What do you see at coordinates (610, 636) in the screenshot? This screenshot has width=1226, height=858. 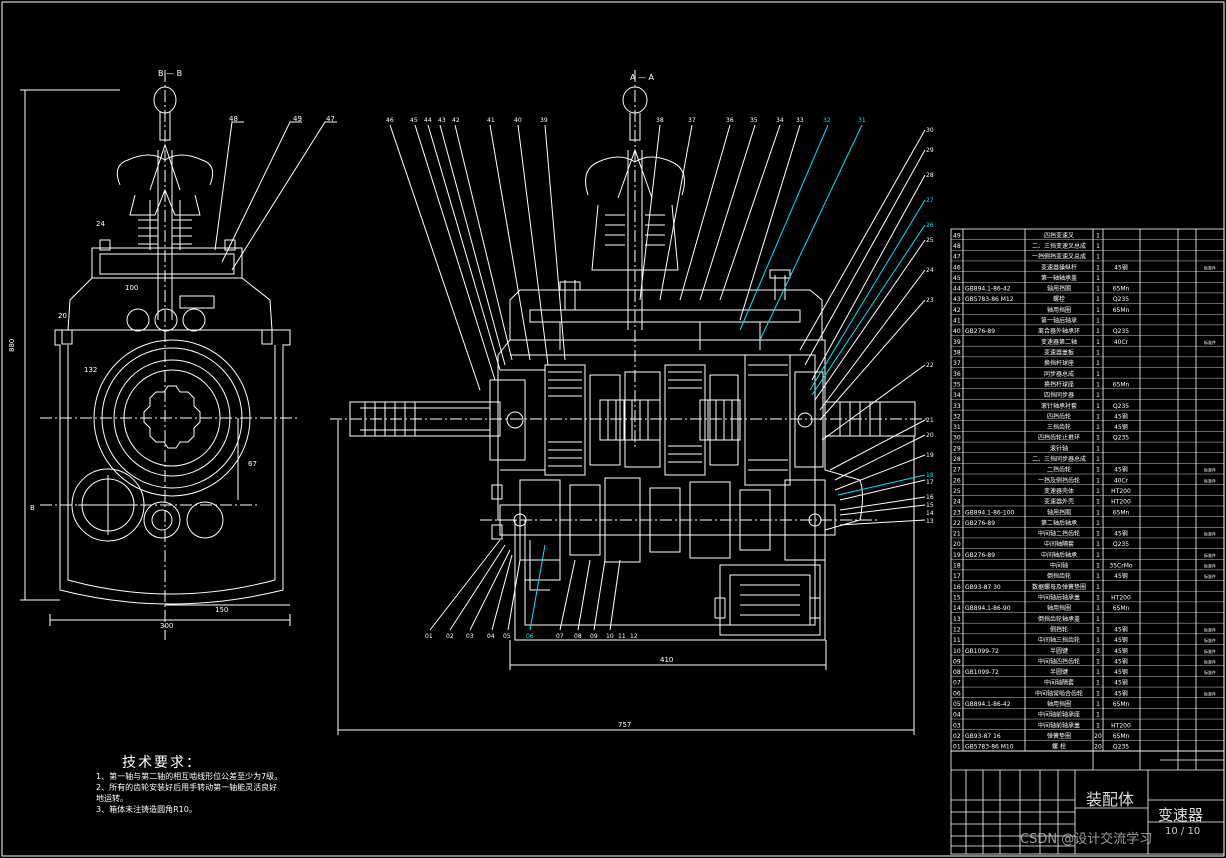 I see `balloon-10: 10` at bounding box center [610, 636].